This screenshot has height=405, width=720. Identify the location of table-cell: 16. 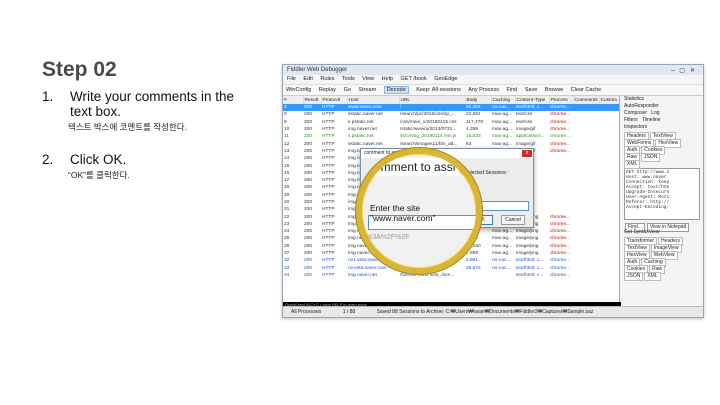
(287, 173).